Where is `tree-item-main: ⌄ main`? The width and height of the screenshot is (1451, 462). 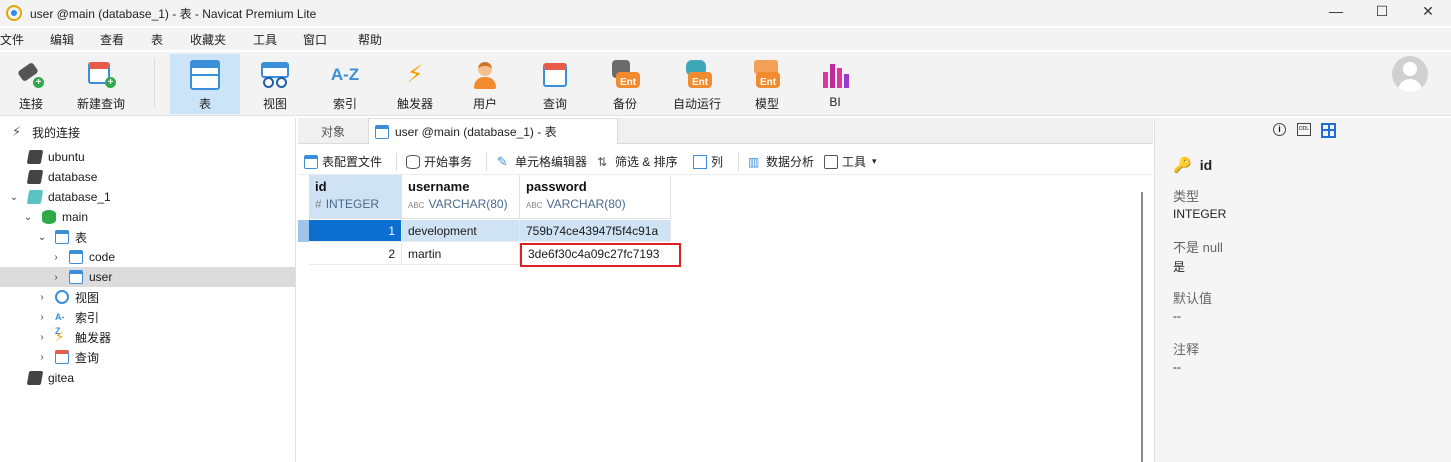 tree-item-main: ⌄ main is located at coordinates (147, 217).